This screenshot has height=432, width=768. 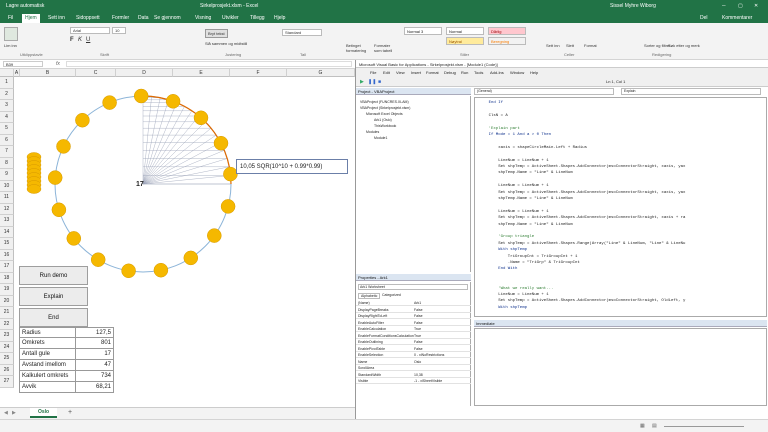 What do you see at coordinates (362, 82) in the screenshot?
I see `run-icon: ▶` at bounding box center [362, 82].